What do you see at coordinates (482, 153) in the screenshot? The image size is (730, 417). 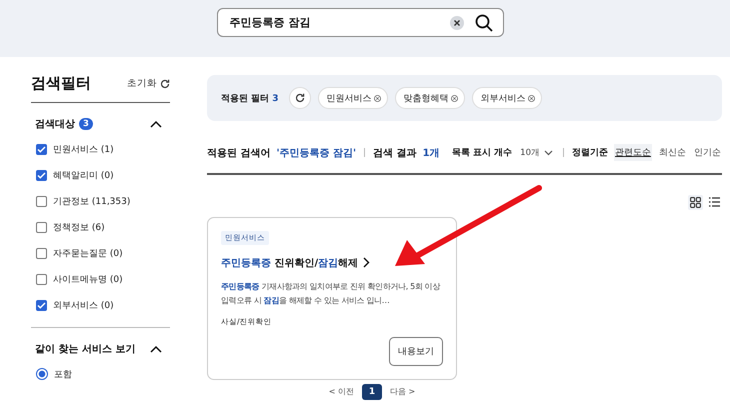 I see `page-size-label: 목록 표시 개수` at bounding box center [482, 153].